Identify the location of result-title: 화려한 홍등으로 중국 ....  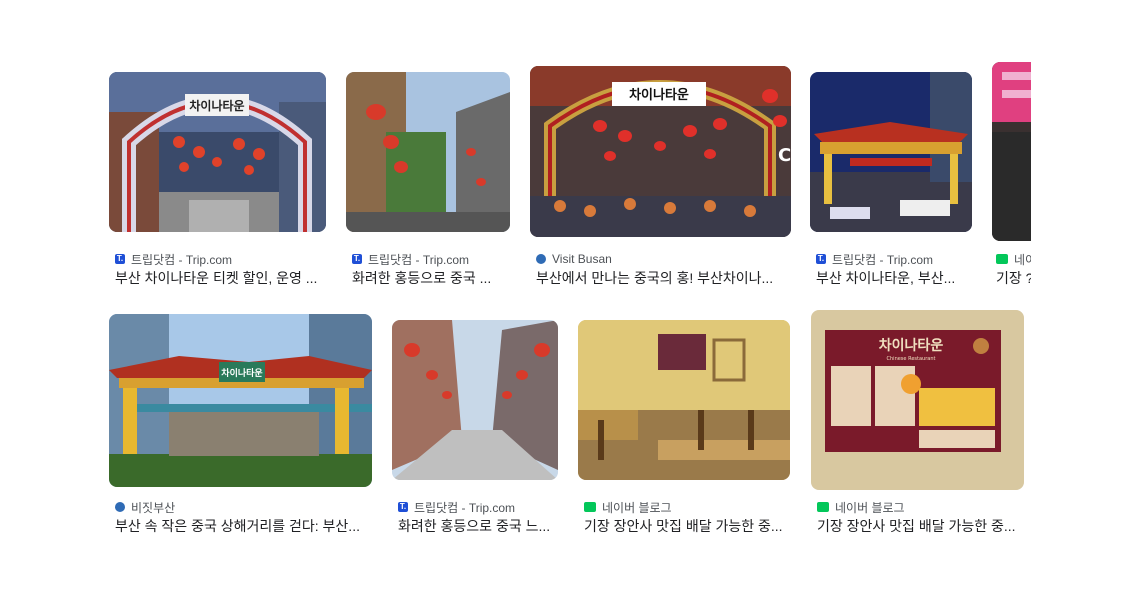
(428, 278).